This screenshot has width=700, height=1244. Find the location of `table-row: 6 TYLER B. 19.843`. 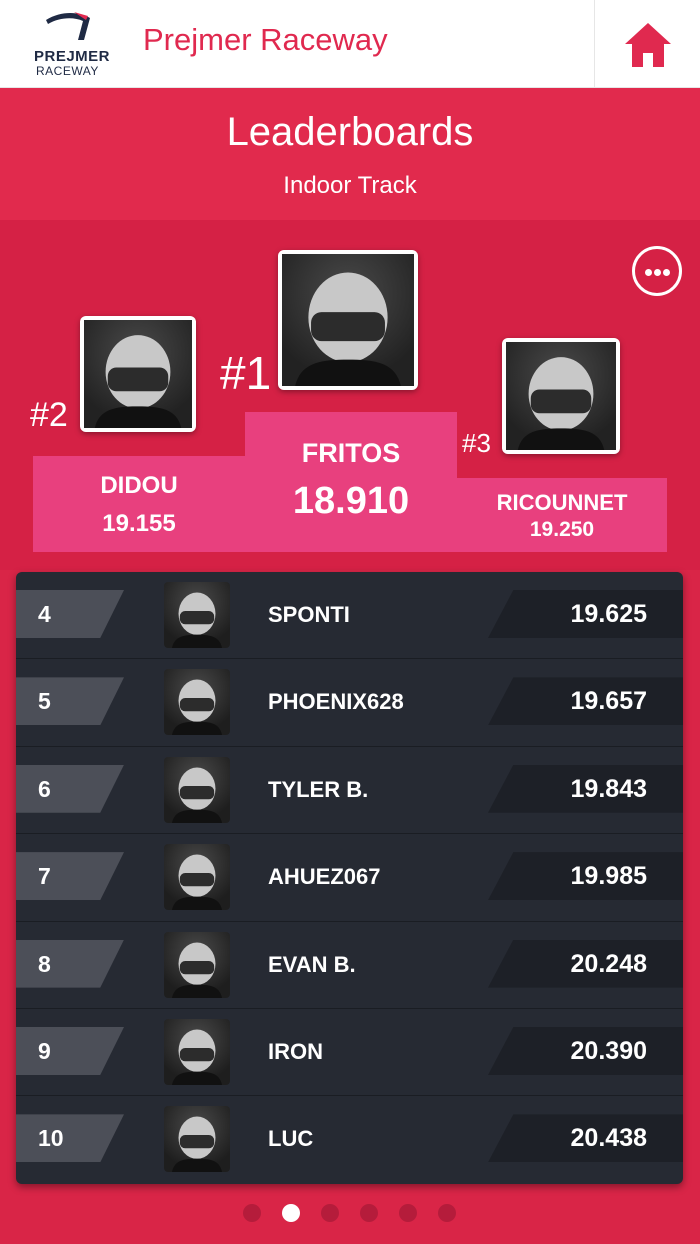

table-row: 6 TYLER B. 19.843 is located at coordinates (349, 791).